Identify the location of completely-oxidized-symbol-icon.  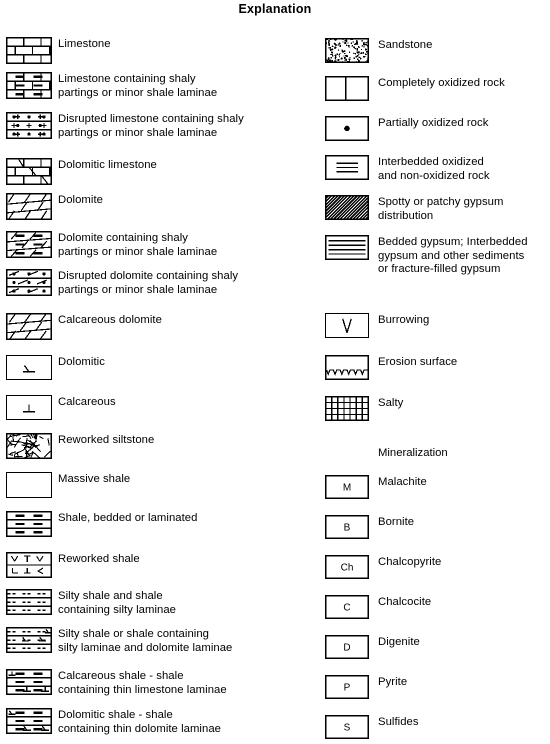
(347, 88).